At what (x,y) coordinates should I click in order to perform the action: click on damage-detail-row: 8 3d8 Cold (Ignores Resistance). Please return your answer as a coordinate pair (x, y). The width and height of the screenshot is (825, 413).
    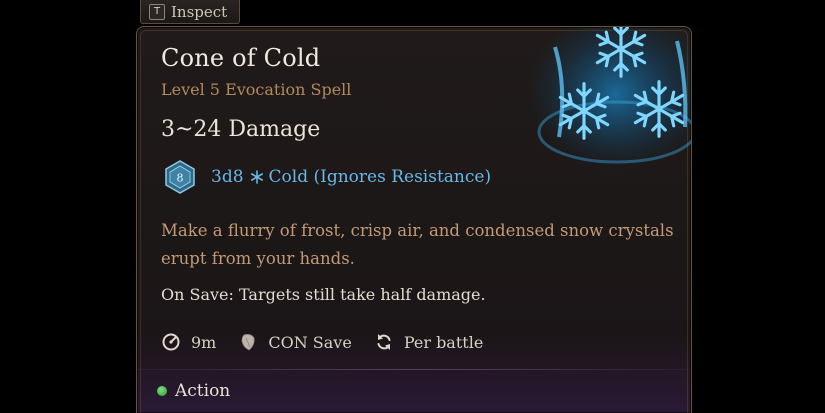
    Looking at the image, I should click on (327, 177).